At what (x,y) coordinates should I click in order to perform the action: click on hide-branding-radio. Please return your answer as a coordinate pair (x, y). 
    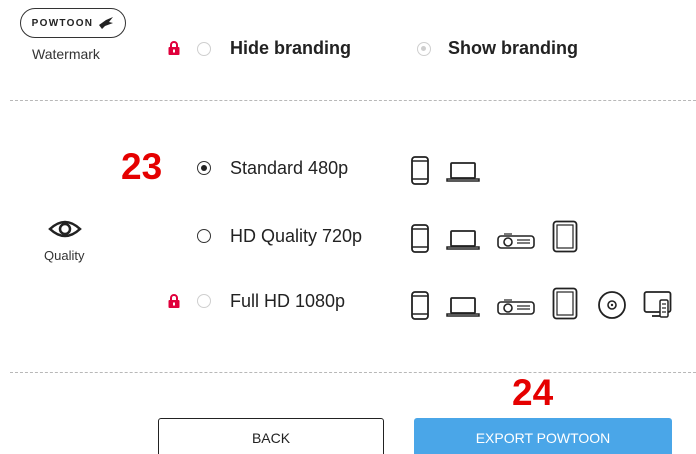
    Looking at the image, I should click on (204, 49).